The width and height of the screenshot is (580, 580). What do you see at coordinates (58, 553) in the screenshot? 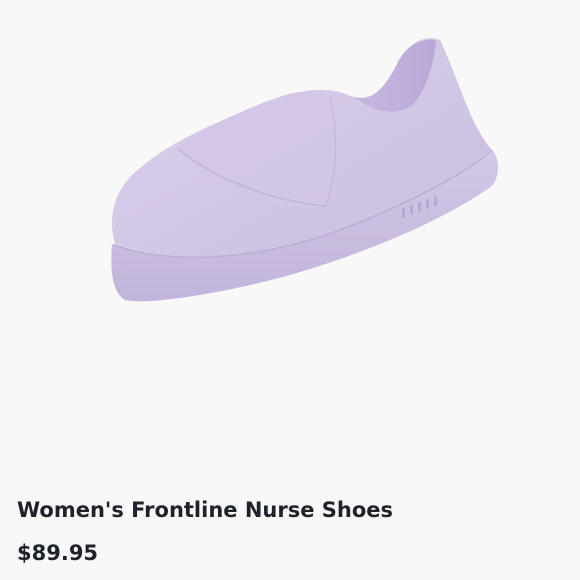
I see `product-price: $89.95` at bounding box center [58, 553].